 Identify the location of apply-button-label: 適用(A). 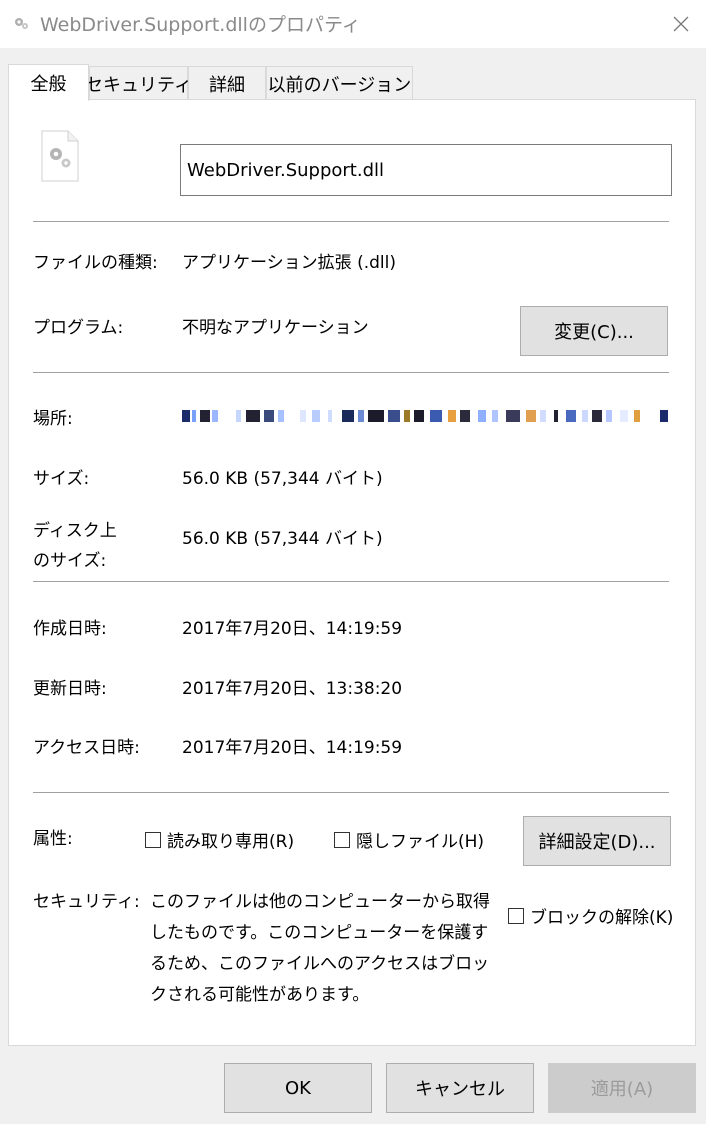
(622, 1089).